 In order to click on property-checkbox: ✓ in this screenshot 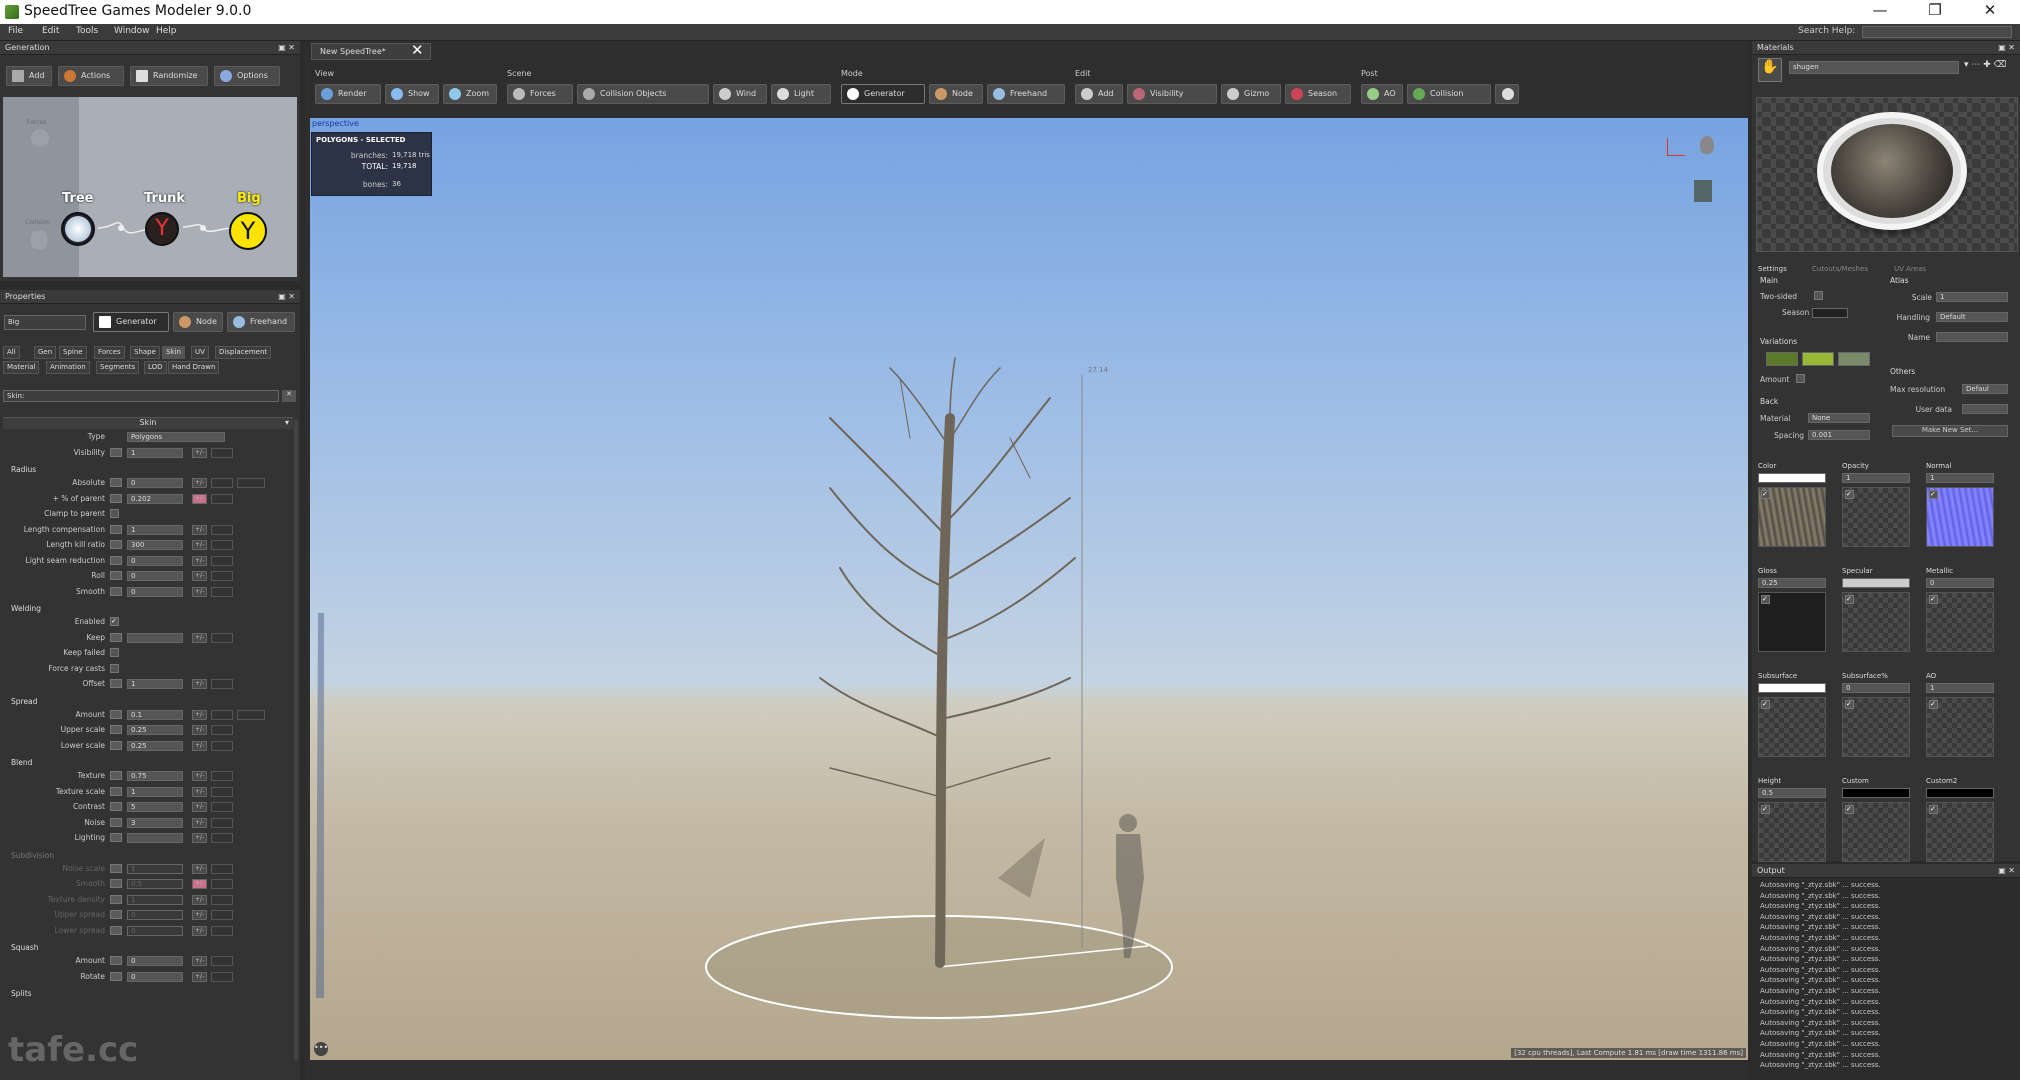, I will do `click(114, 621)`.